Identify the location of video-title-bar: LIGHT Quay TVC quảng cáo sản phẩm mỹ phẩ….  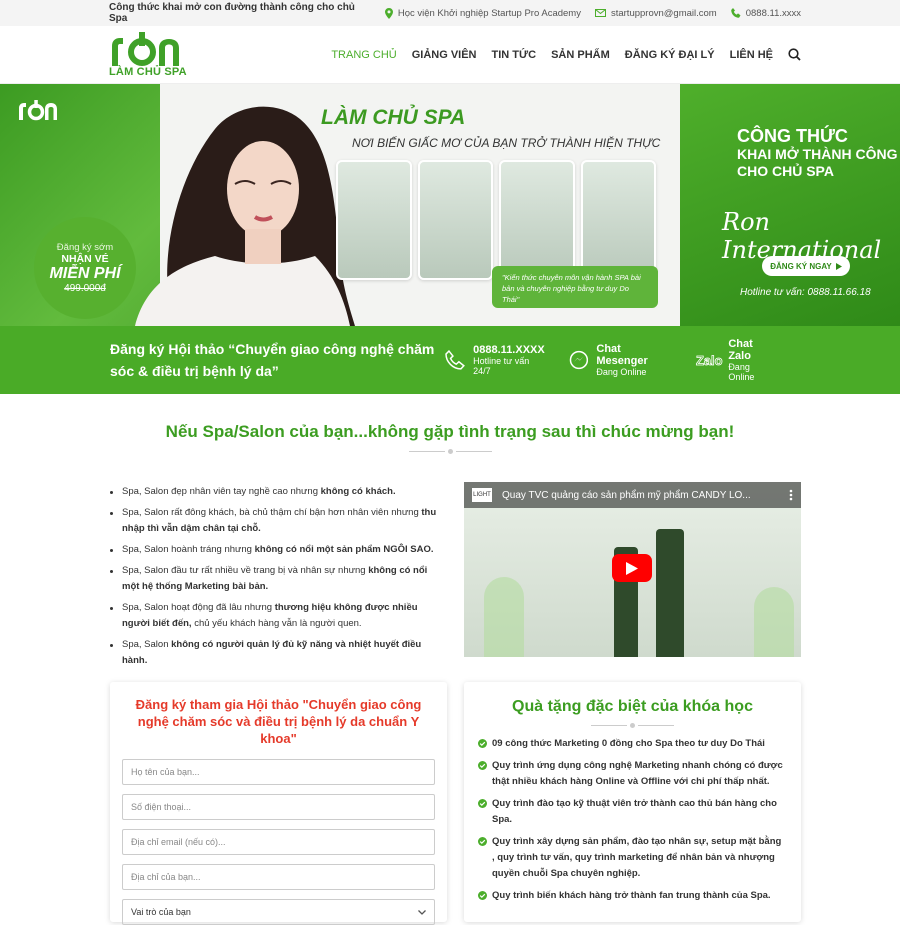
(632, 495).